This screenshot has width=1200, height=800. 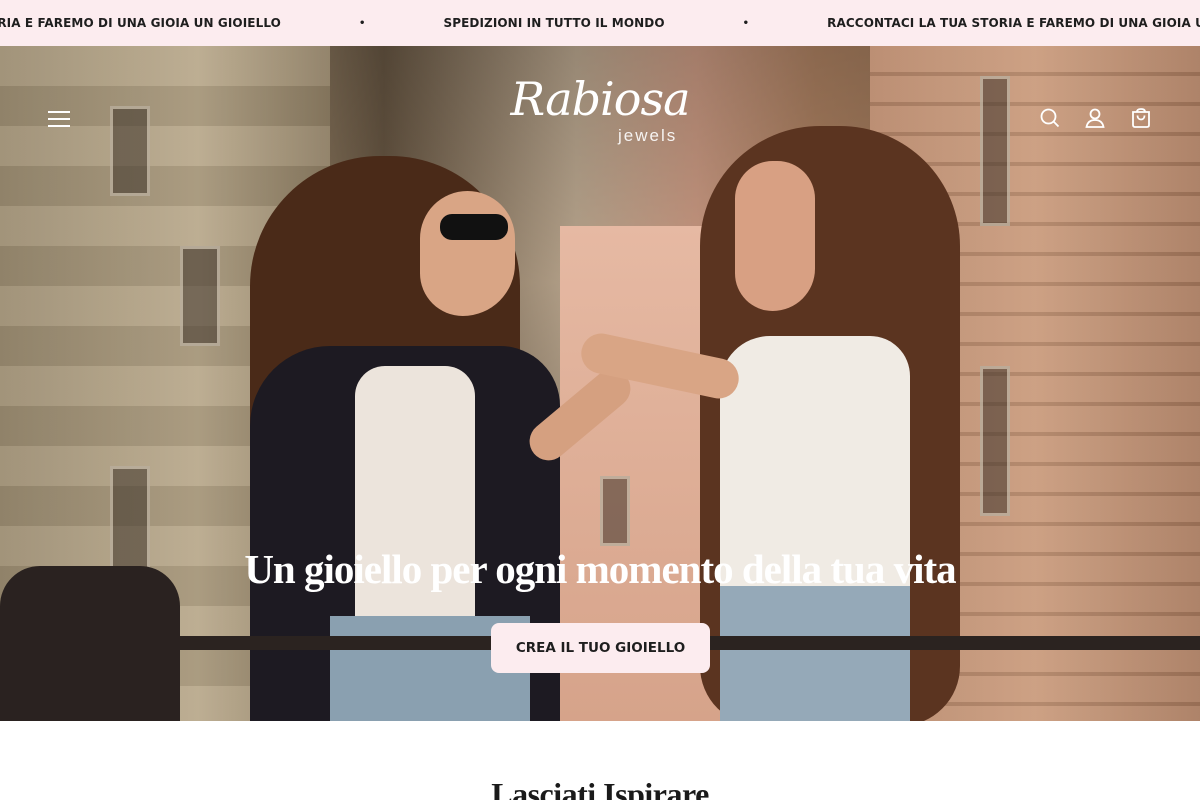 What do you see at coordinates (600, 788) in the screenshot?
I see `section-title: Lasciati Ispirare` at bounding box center [600, 788].